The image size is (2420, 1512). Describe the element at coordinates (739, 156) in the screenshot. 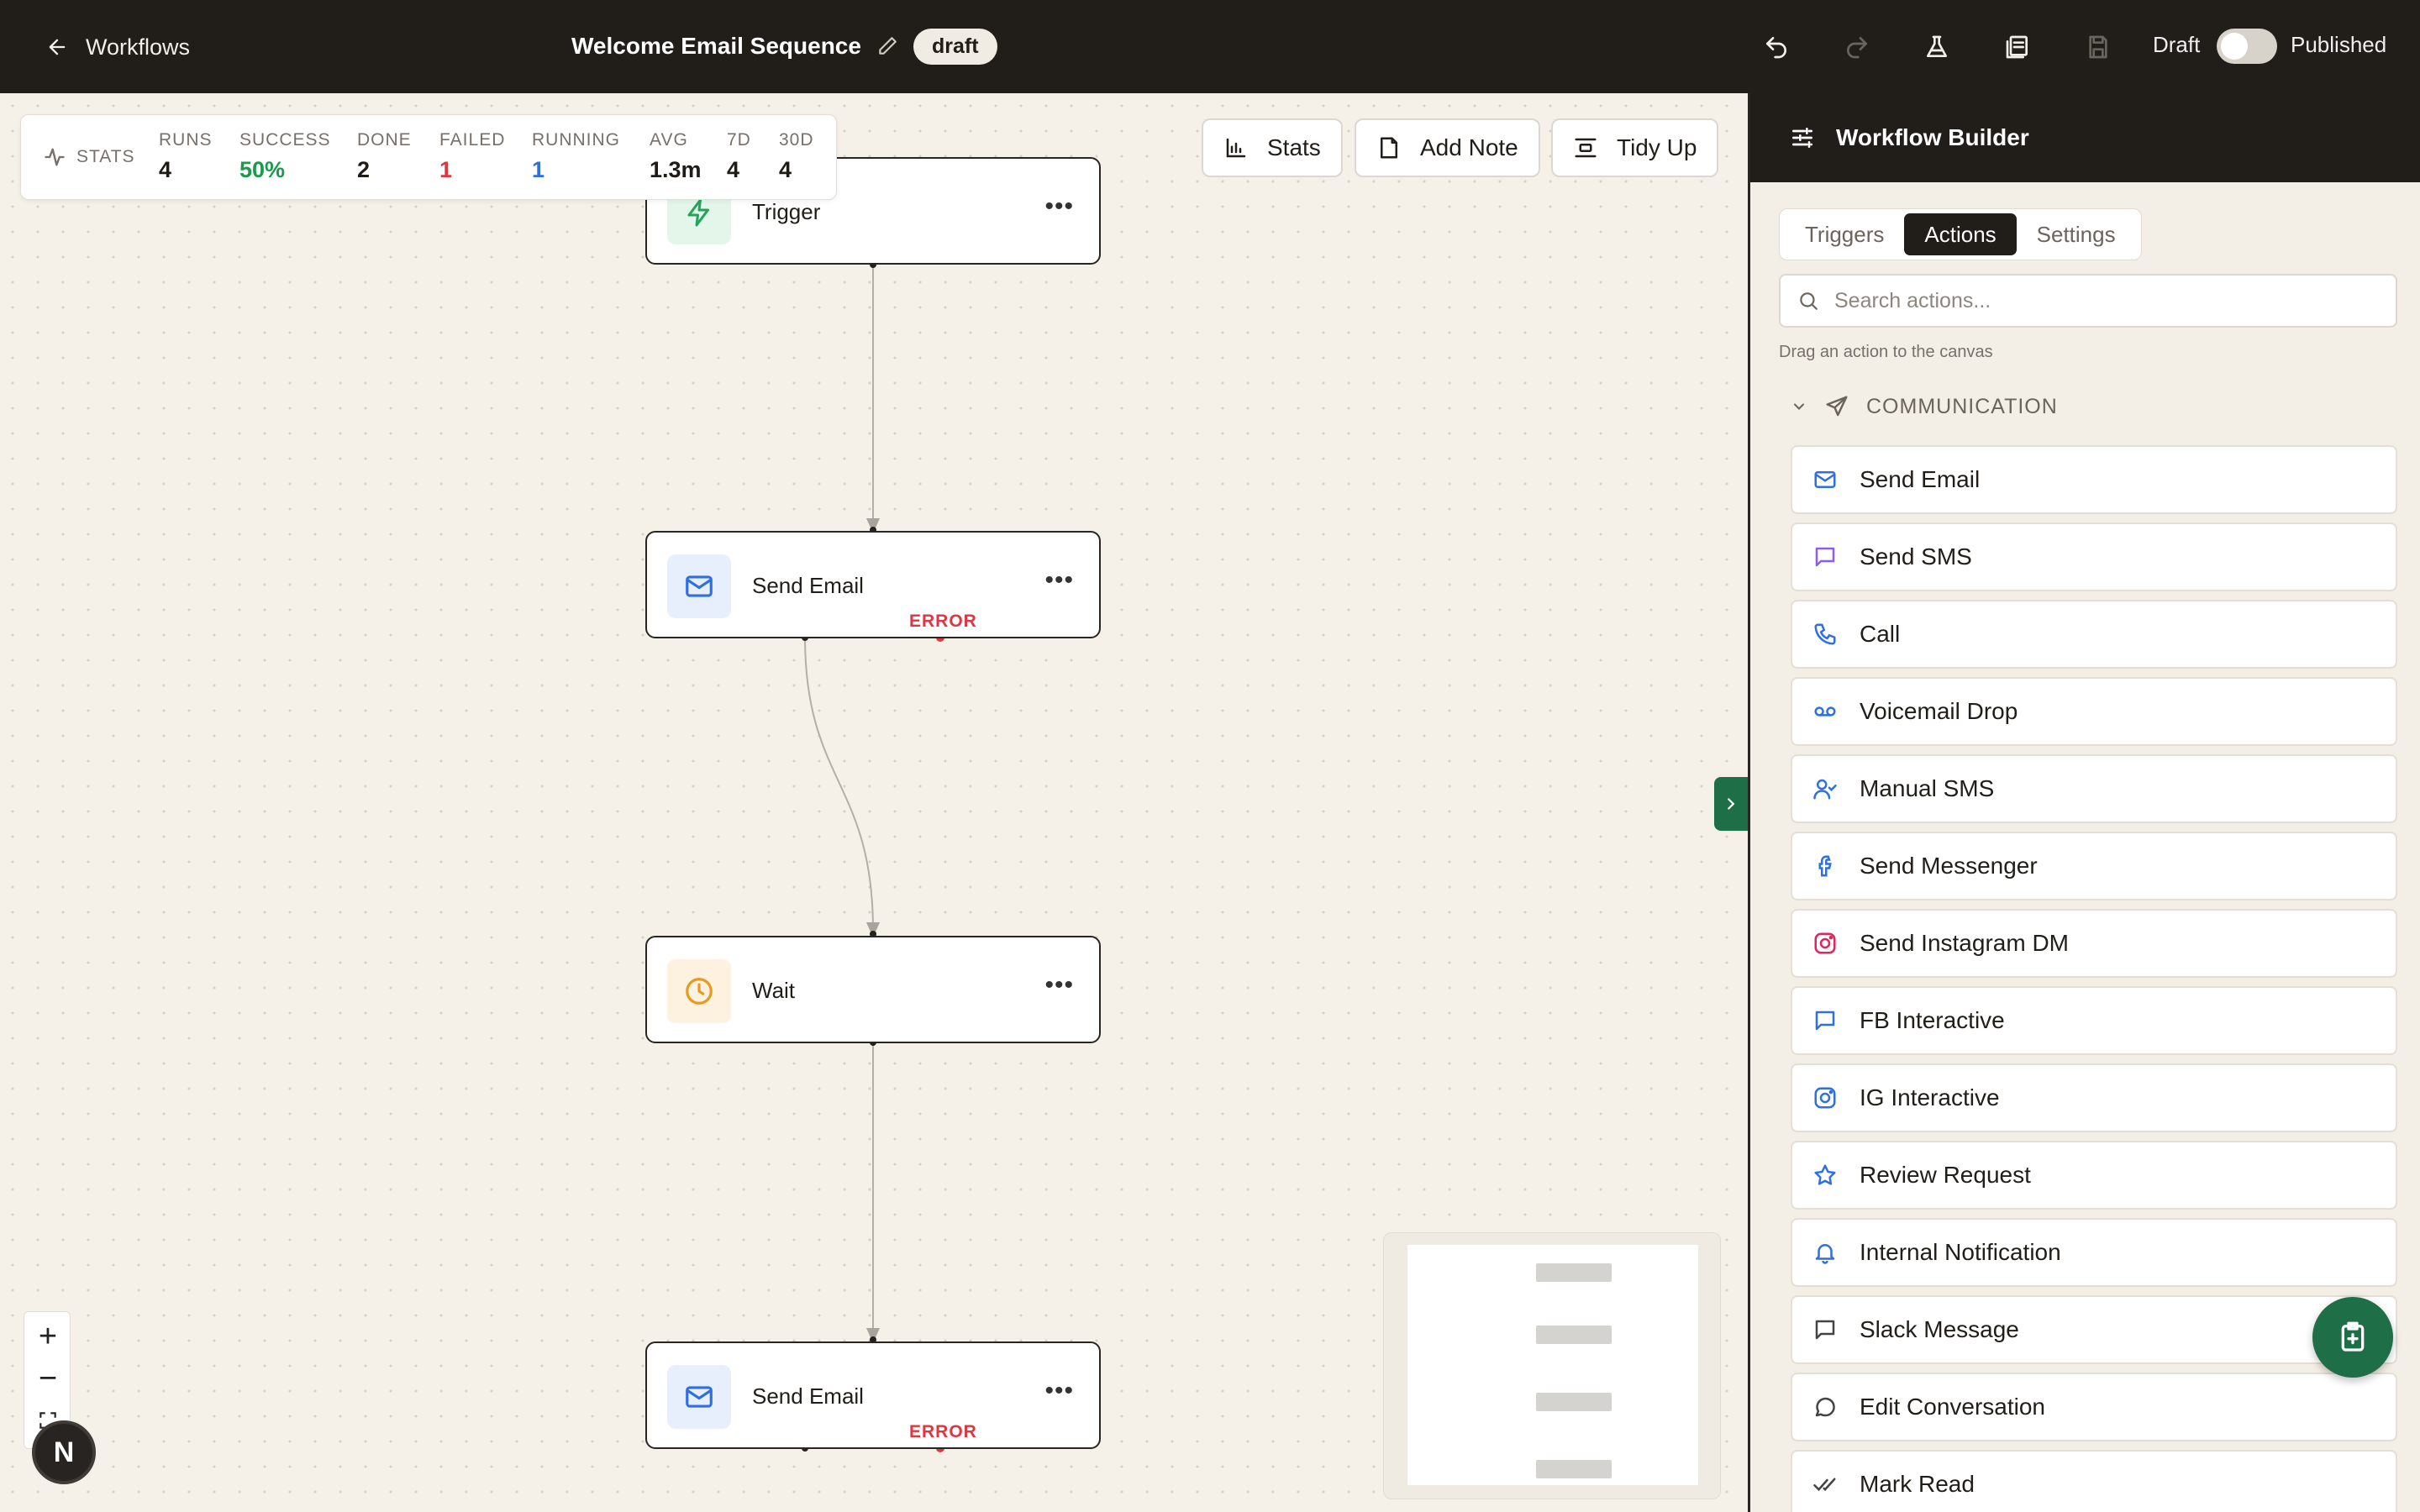

I see `stat-7d: 7D 4` at that location.